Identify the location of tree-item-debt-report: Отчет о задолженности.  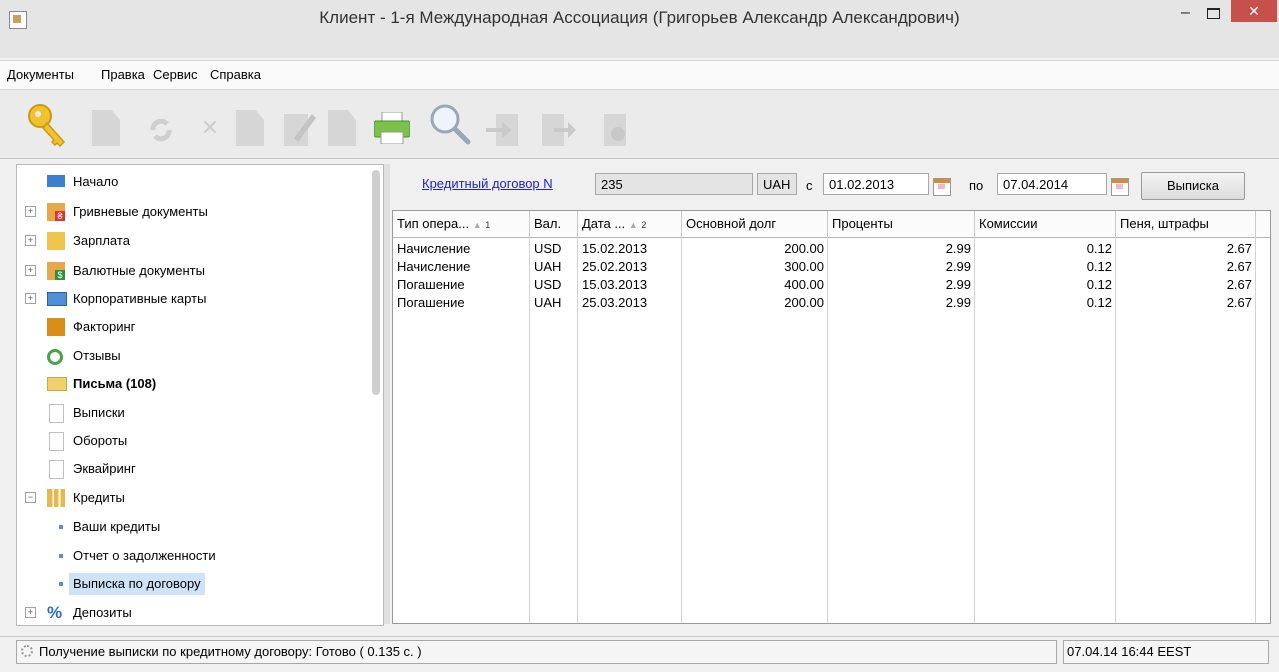
(192, 556).